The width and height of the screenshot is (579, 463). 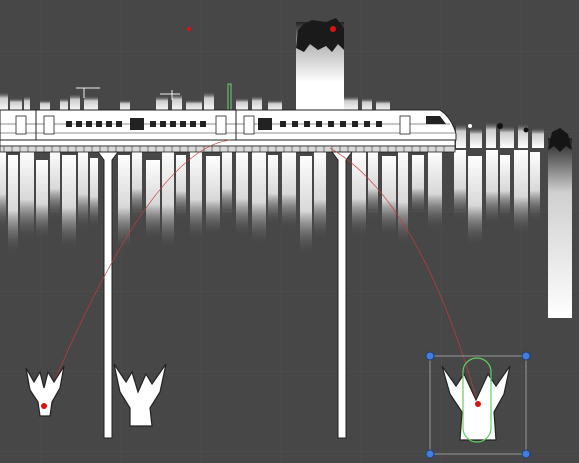 What do you see at coordinates (320, 70) in the screenshot?
I see `tall-tower-sprite` at bounding box center [320, 70].